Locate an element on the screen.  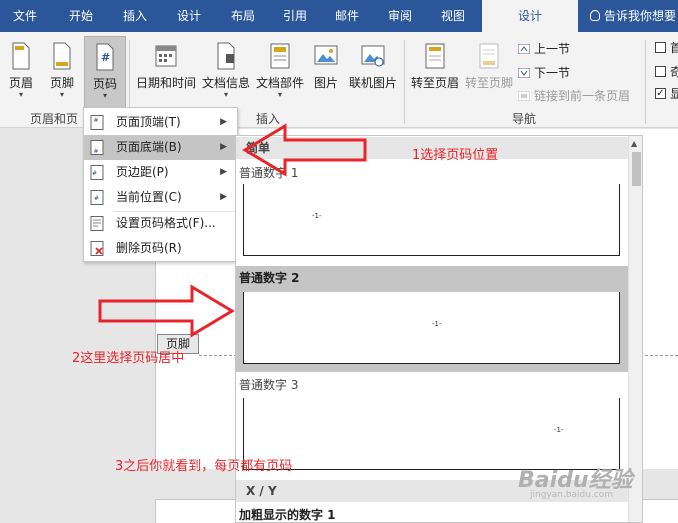
tell-me-search: 告诉我你想要 is located at coordinates (633, 16).